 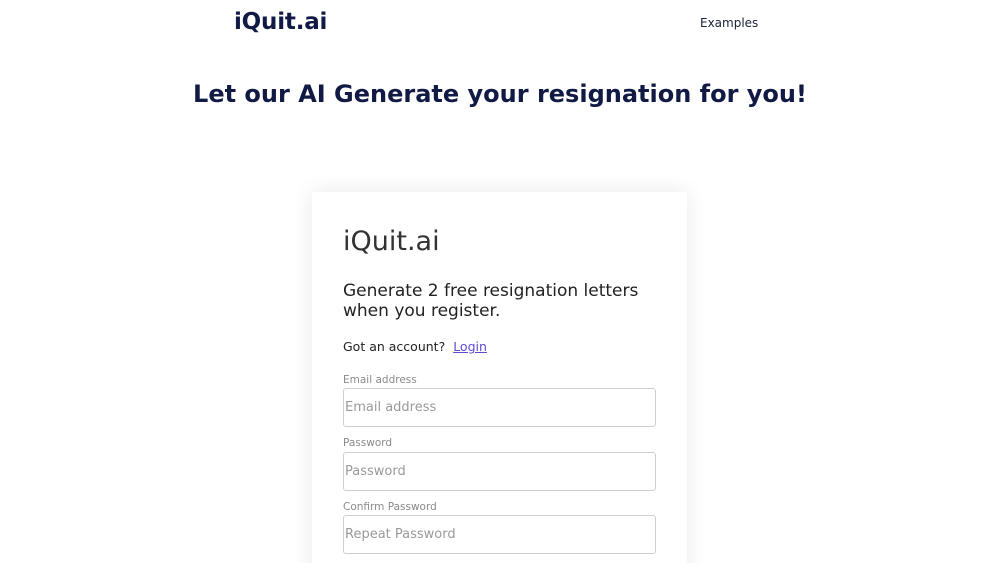 What do you see at coordinates (499, 471) in the screenshot?
I see `password-field` at bounding box center [499, 471].